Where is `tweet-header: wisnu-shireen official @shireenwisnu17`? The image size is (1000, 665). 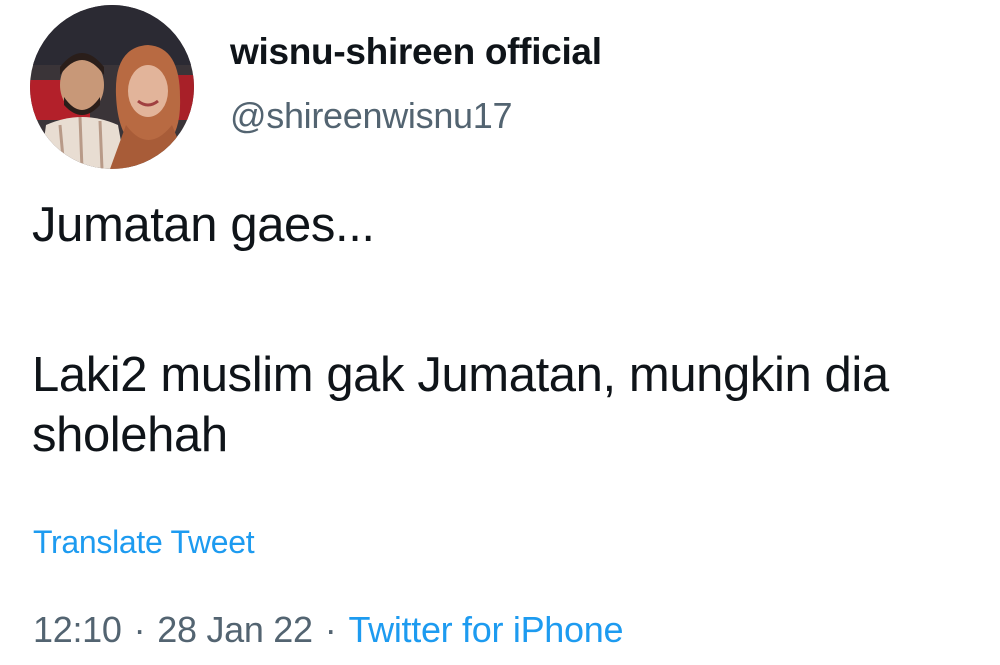
tweet-header: wisnu-shireen official @shireenwisnu17 is located at coordinates (316, 87).